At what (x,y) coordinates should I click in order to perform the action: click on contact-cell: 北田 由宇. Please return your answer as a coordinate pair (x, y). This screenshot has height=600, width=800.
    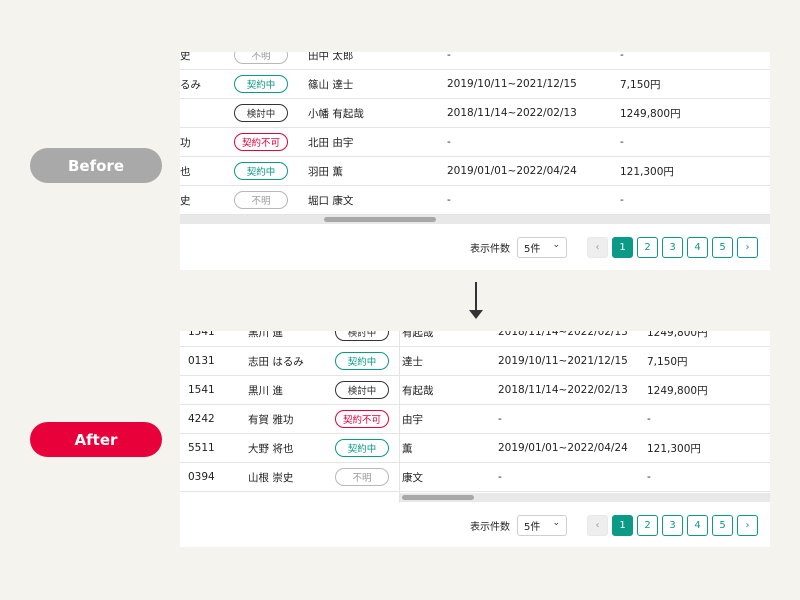
    Looking at the image, I should click on (331, 142).